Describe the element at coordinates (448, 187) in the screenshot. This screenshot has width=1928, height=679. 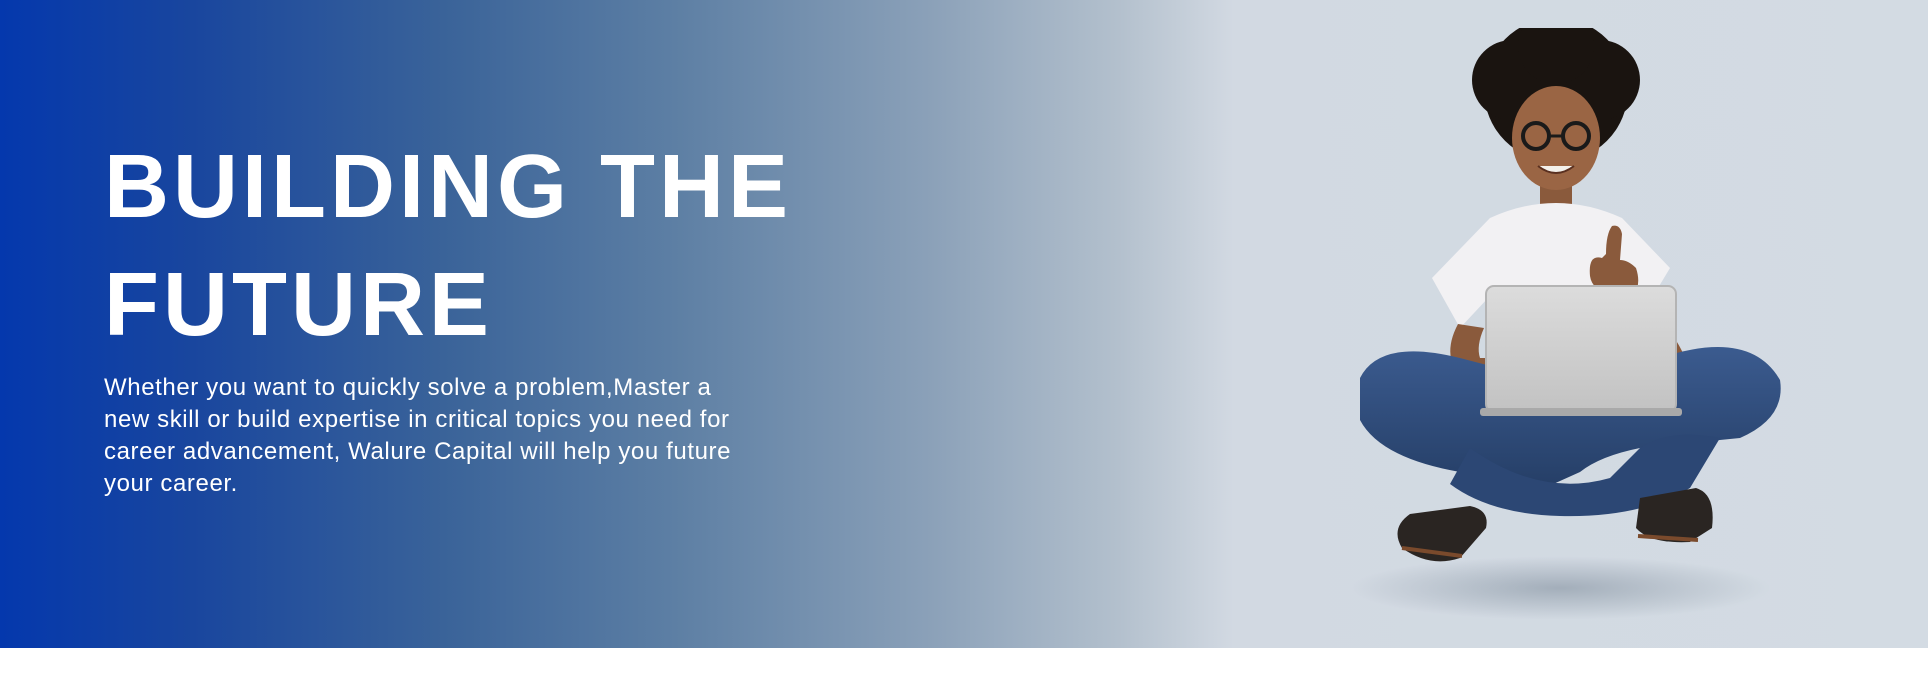
I see `headline-line-1: BUILDING THE` at that location.